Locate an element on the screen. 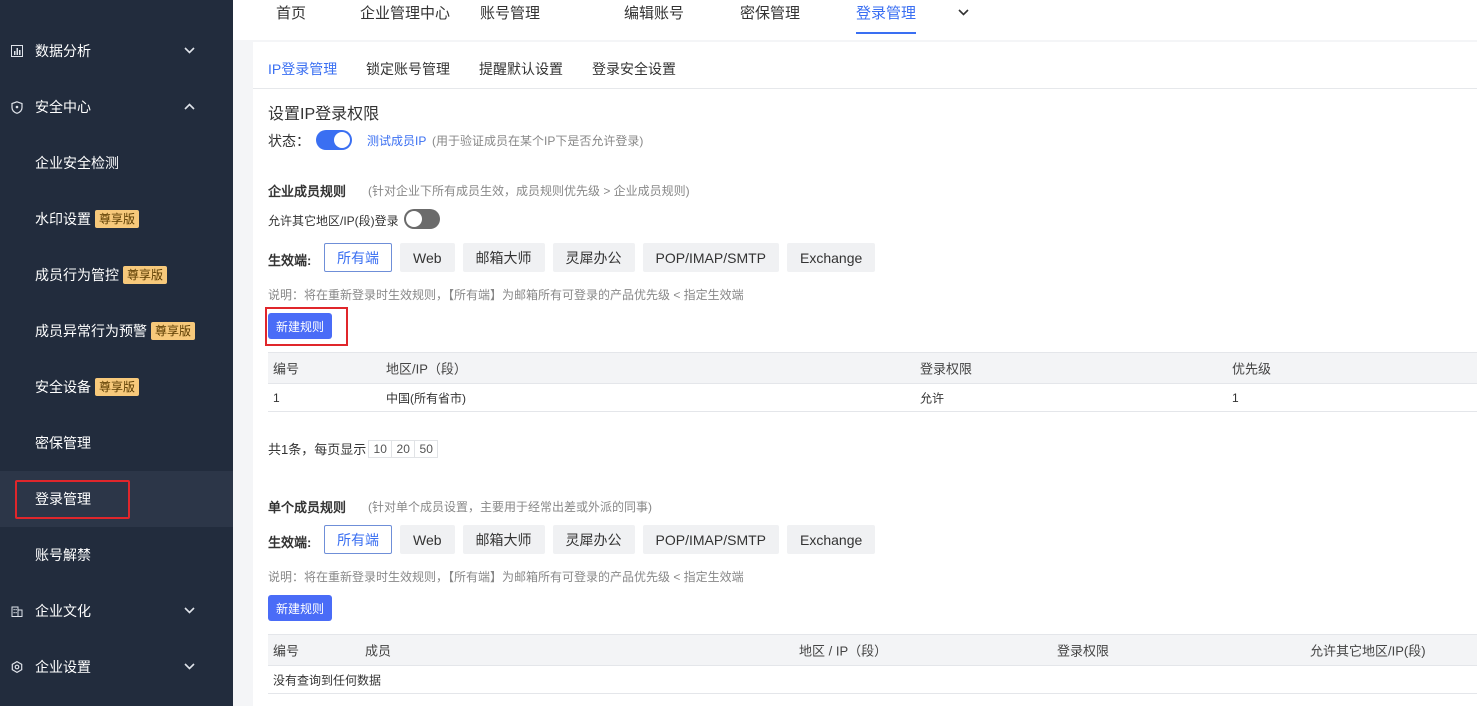 The image size is (1477, 706). sidebar-item-label: 成员行为管控 is located at coordinates (77, 275).